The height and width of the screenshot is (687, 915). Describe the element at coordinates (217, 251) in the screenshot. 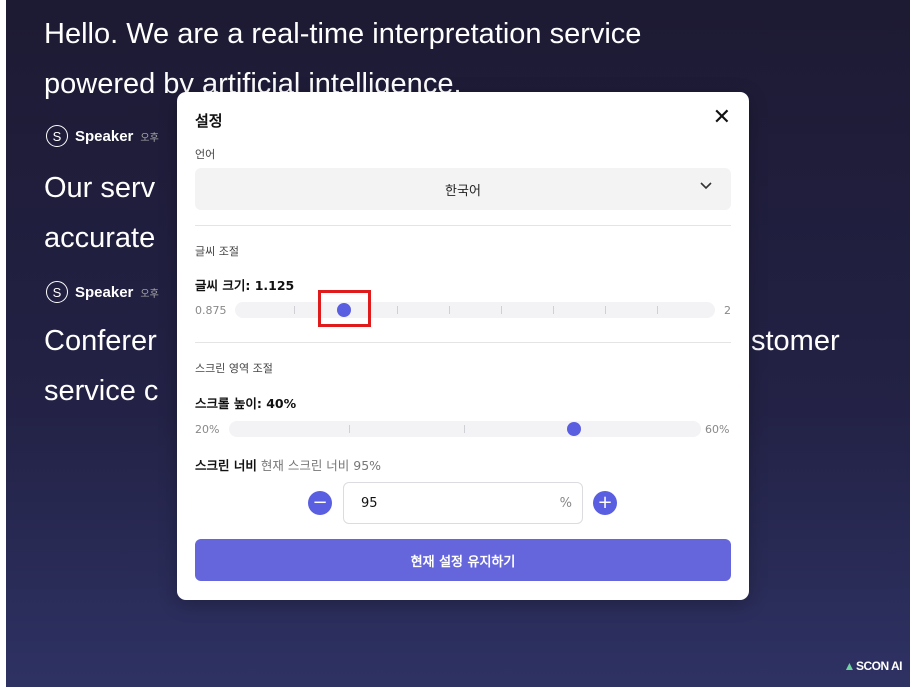

I see `font-section-label: 글씨 조절` at that location.